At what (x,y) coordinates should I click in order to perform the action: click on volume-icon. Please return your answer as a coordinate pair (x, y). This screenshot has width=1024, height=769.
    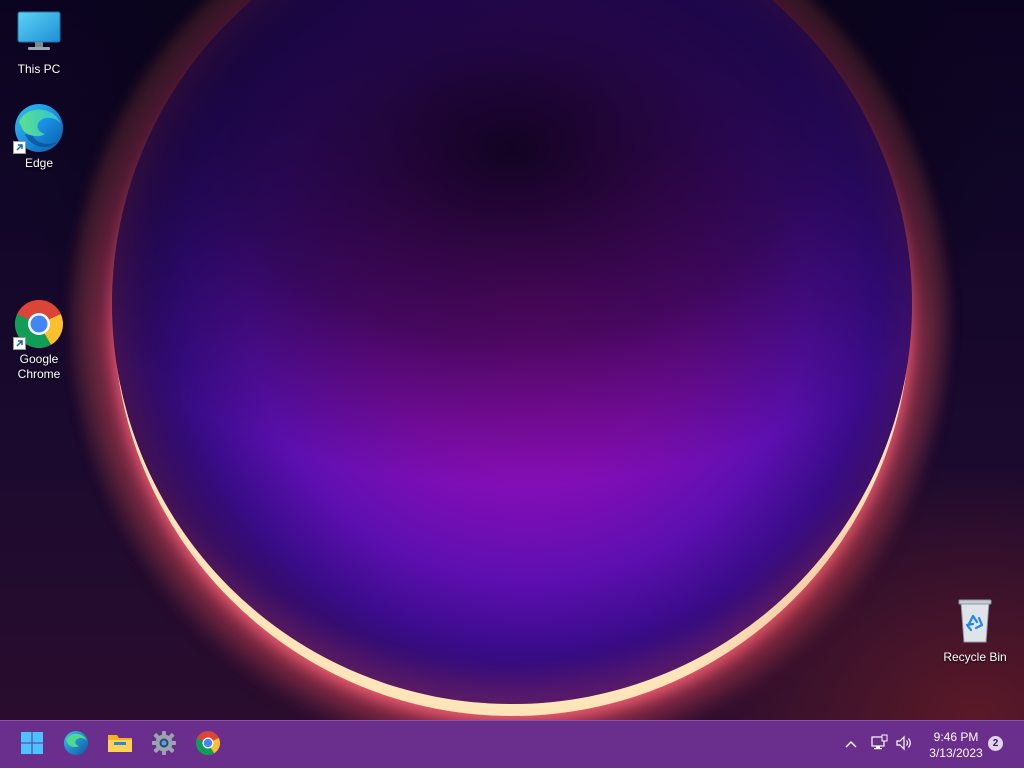
    Looking at the image, I should click on (904, 745).